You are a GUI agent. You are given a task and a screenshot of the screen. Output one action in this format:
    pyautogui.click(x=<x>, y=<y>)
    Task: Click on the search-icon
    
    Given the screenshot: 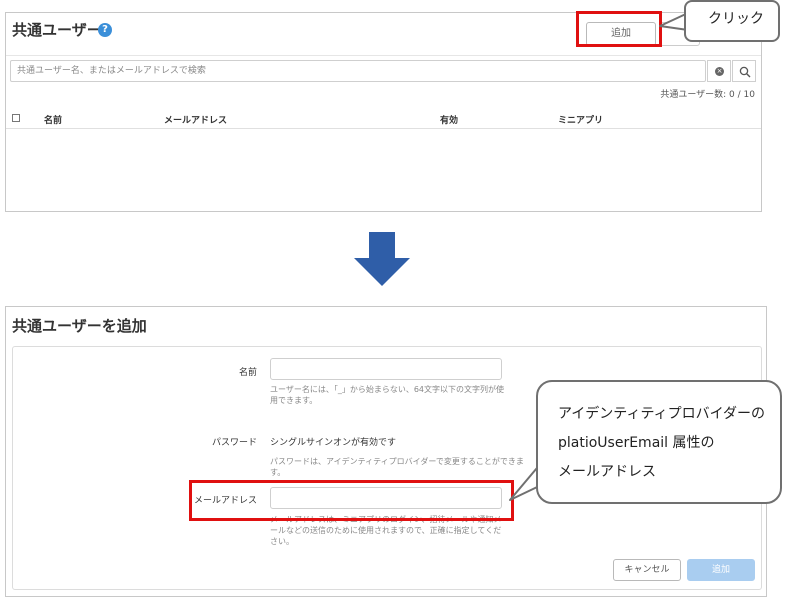 What is the action you would take?
    pyautogui.click(x=745, y=72)
    